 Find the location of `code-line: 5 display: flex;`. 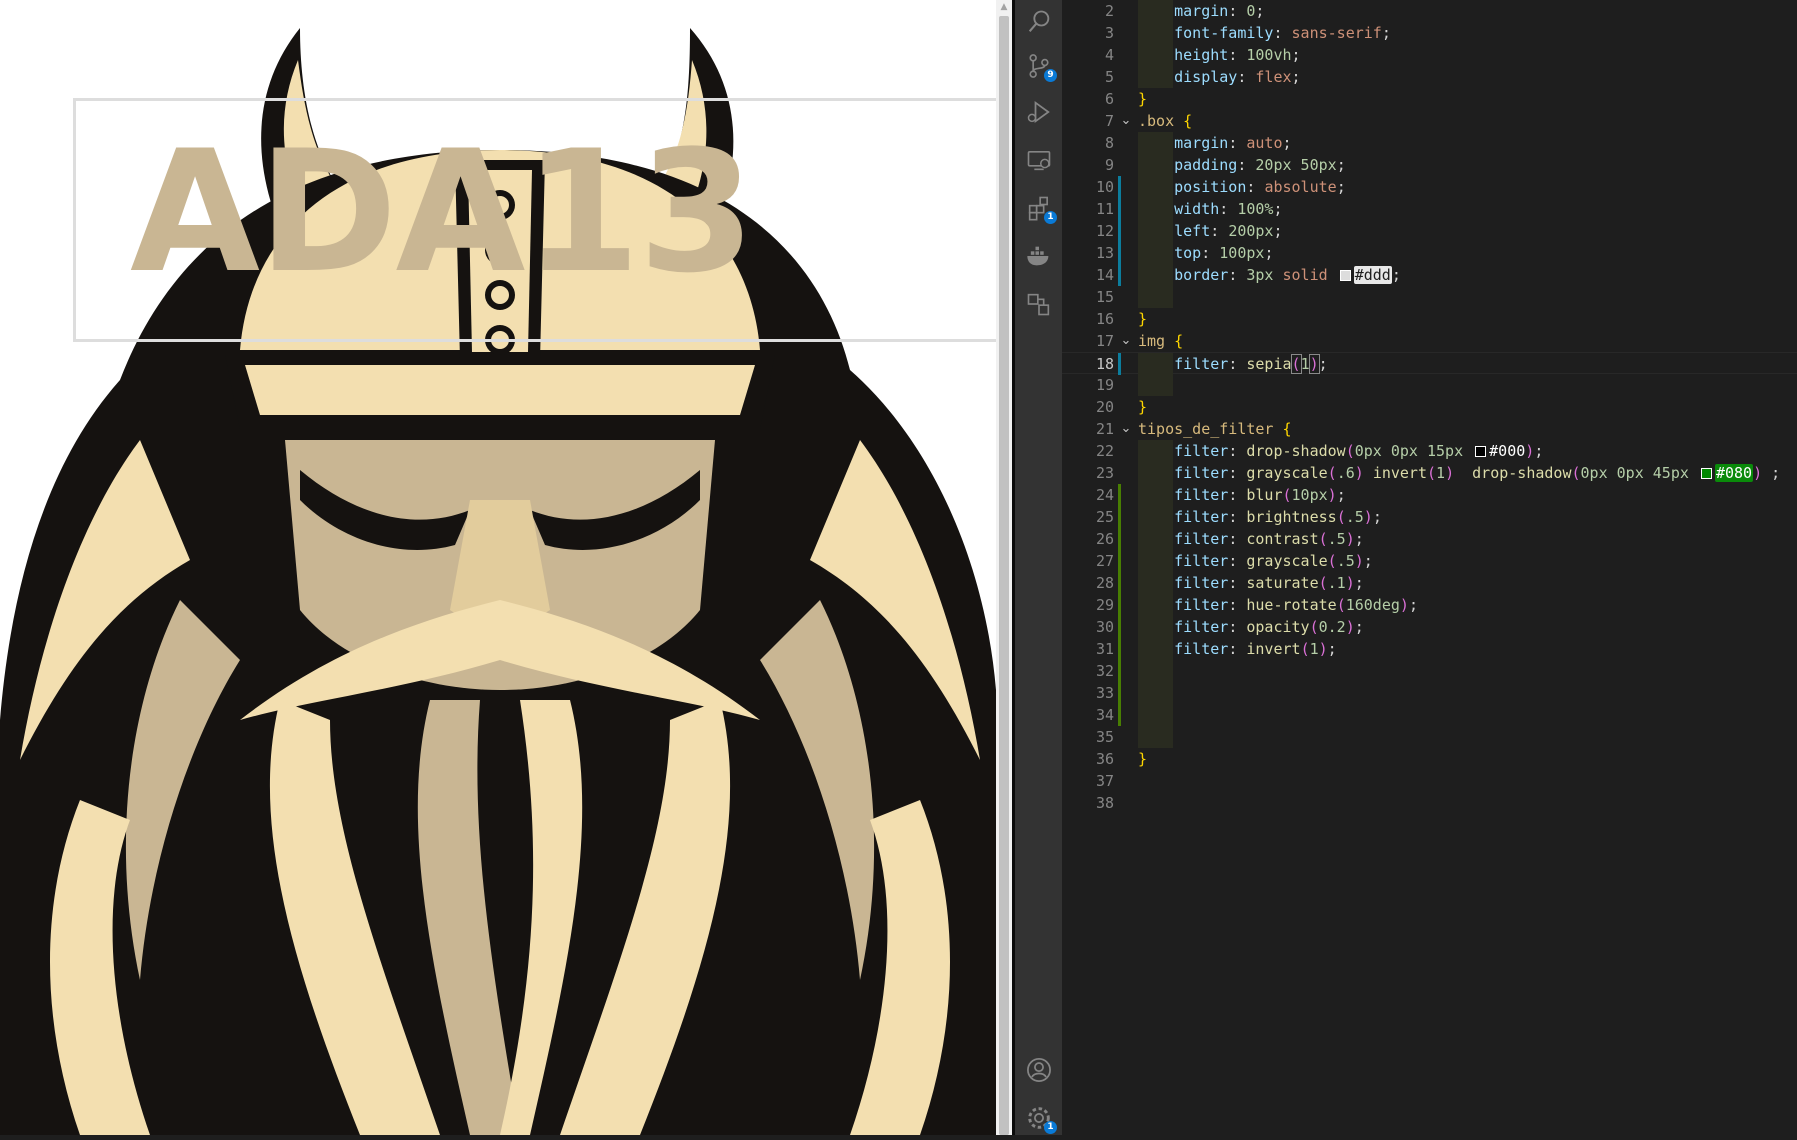

code-line: 5 display: flex; is located at coordinates (1429, 77).